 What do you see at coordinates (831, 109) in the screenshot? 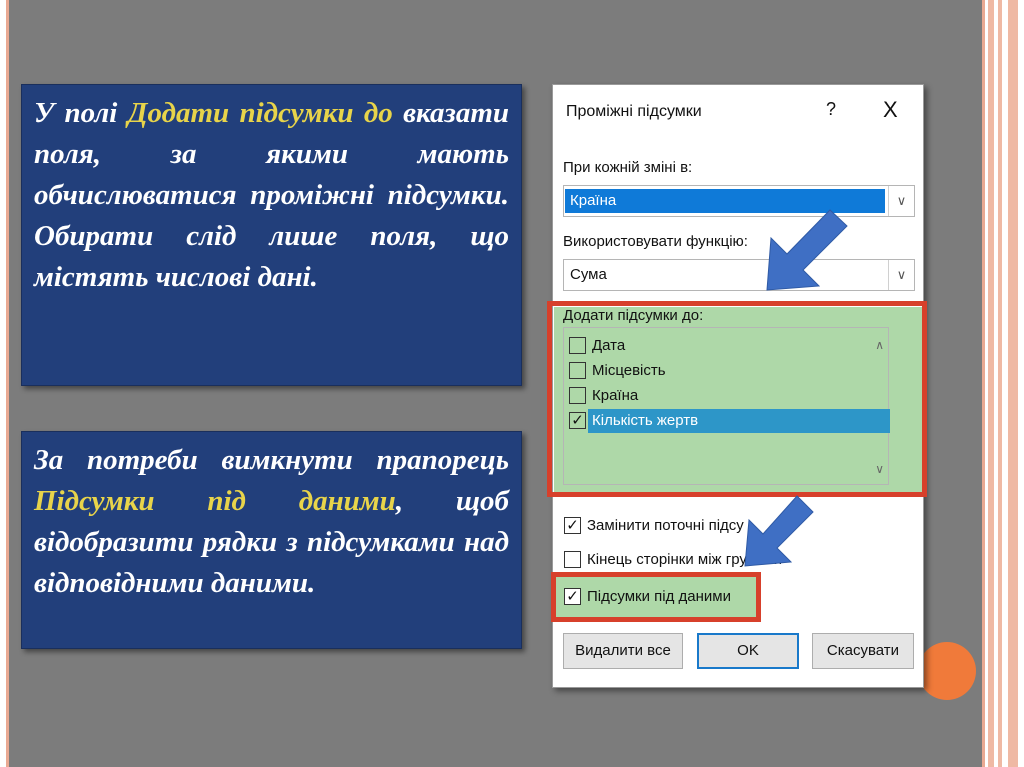
I see `help-button: ?` at bounding box center [831, 109].